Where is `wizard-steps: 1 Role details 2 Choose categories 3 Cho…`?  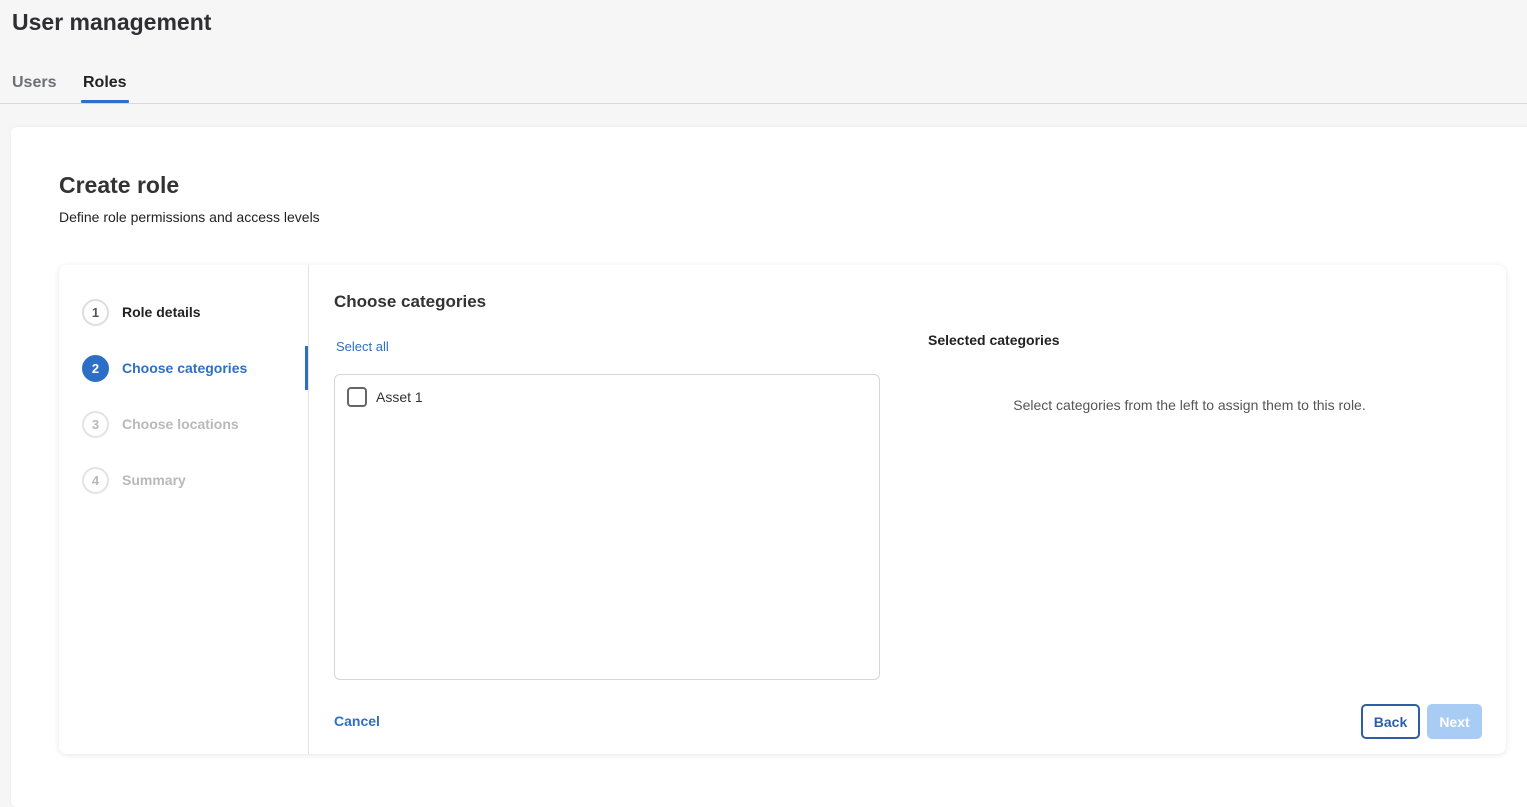 wizard-steps: 1 Role details 2 Choose categories 3 Cho… is located at coordinates (184, 509).